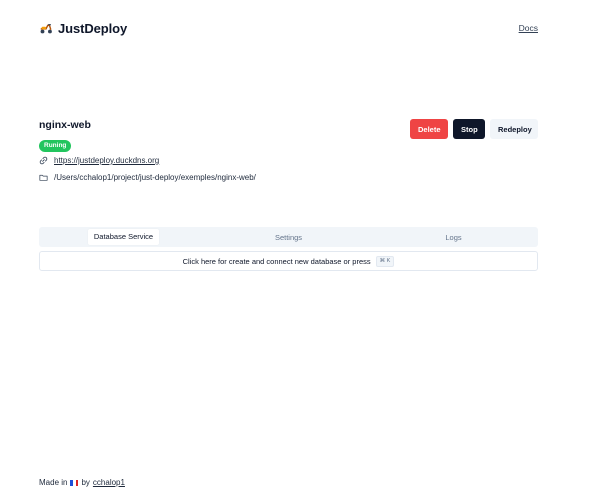 This screenshot has height=498, width=600. I want to click on footer: Made in by cchalop1, so click(82, 482).